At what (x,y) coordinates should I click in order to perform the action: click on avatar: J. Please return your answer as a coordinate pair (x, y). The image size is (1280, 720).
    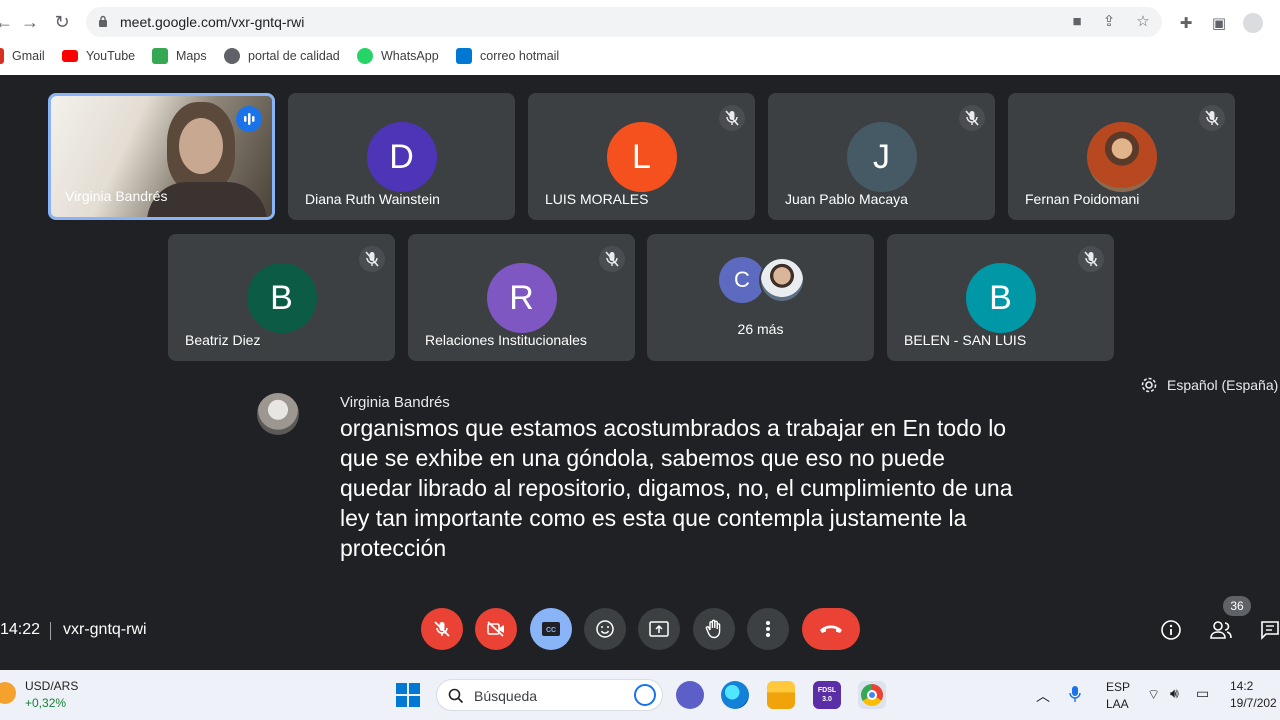
    Looking at the image, I should click on (881, 157).